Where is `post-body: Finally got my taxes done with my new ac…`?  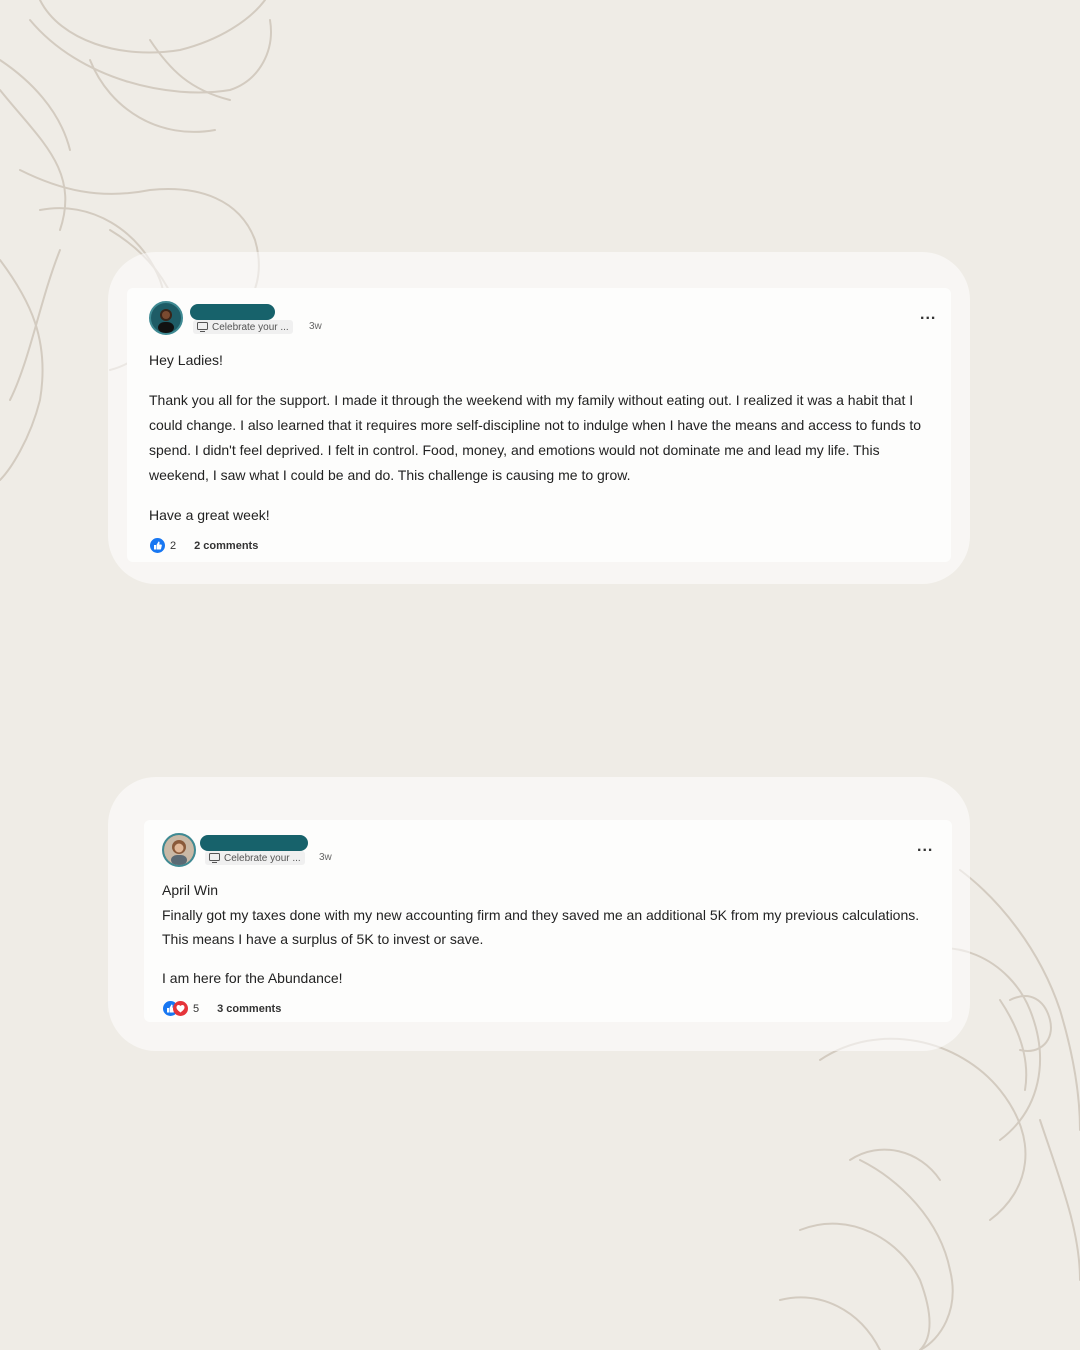
post-body: Finally got my taxes done with my new ac… is located at coordinates (541, 927).